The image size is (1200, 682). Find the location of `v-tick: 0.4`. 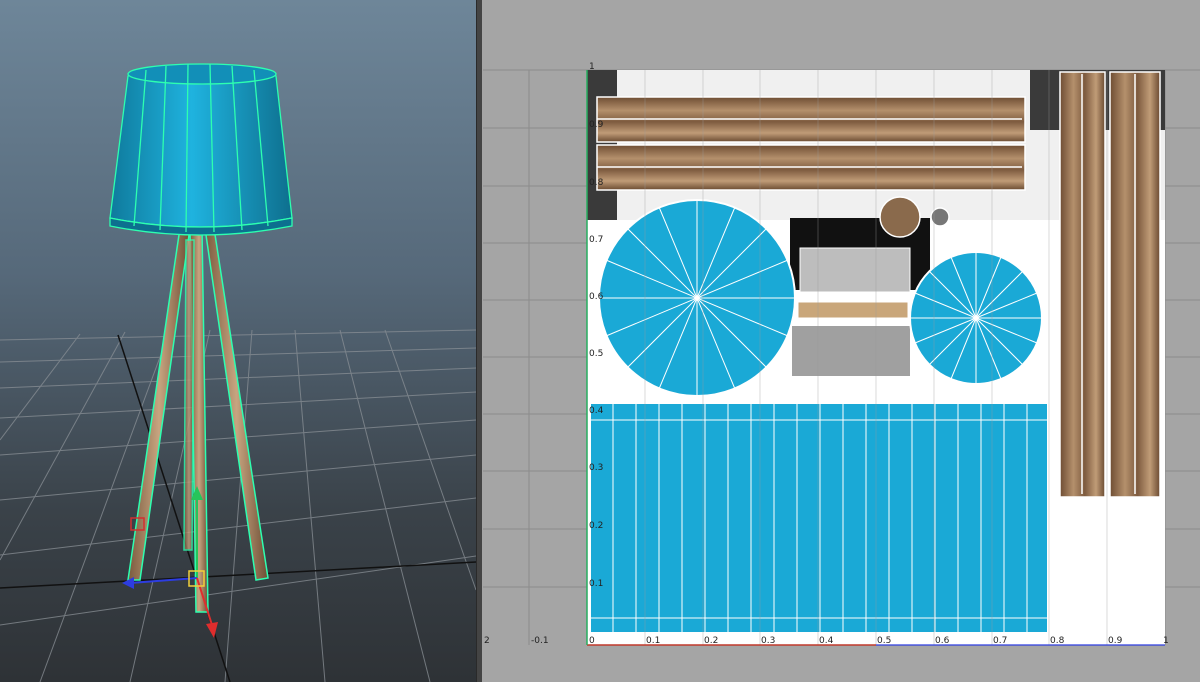

v-tick: 0.4 is located at coordinates (596, 411).